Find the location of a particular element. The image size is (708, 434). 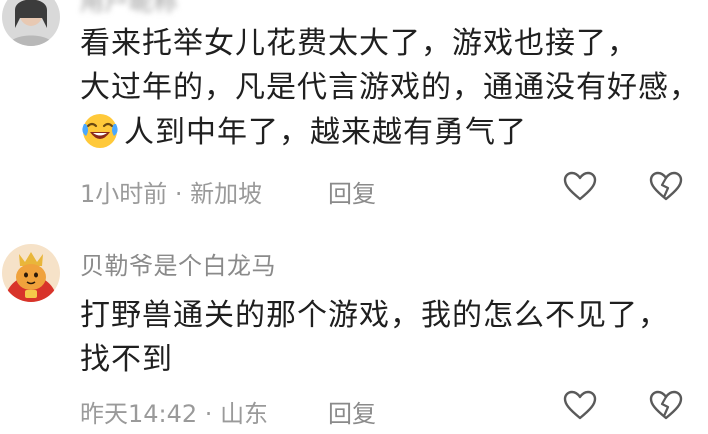

comment-location: 新加坡 is located at coordinates (226, 194).